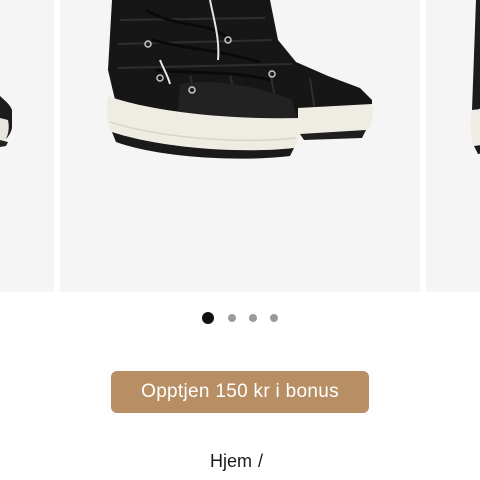 This screenshot has height=480, width=480. Describe the element at coordinates (231, 461) in the screenshot. I see `breadcrumb-home-link: Hjem` at that location.